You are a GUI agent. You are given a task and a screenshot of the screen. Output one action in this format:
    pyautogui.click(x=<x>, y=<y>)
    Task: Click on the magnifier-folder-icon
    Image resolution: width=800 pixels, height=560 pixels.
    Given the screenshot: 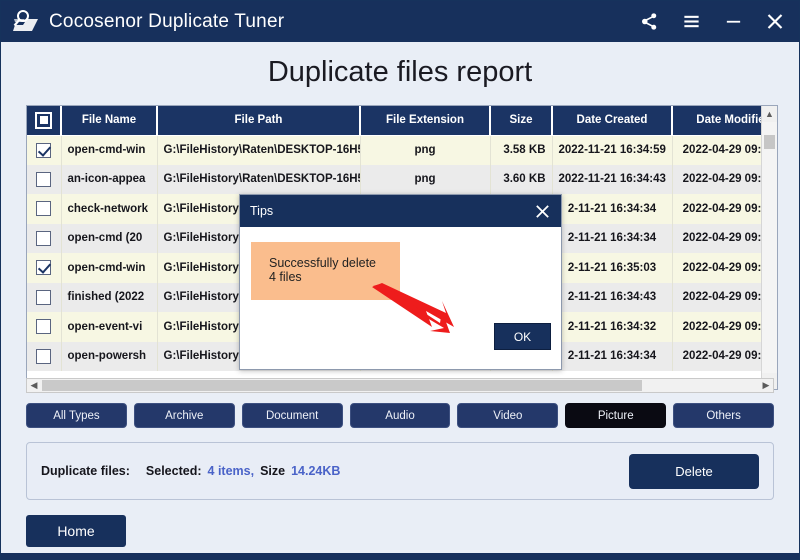 What is the action you would take?
    pyautogui.click(x=26, y=22)
    